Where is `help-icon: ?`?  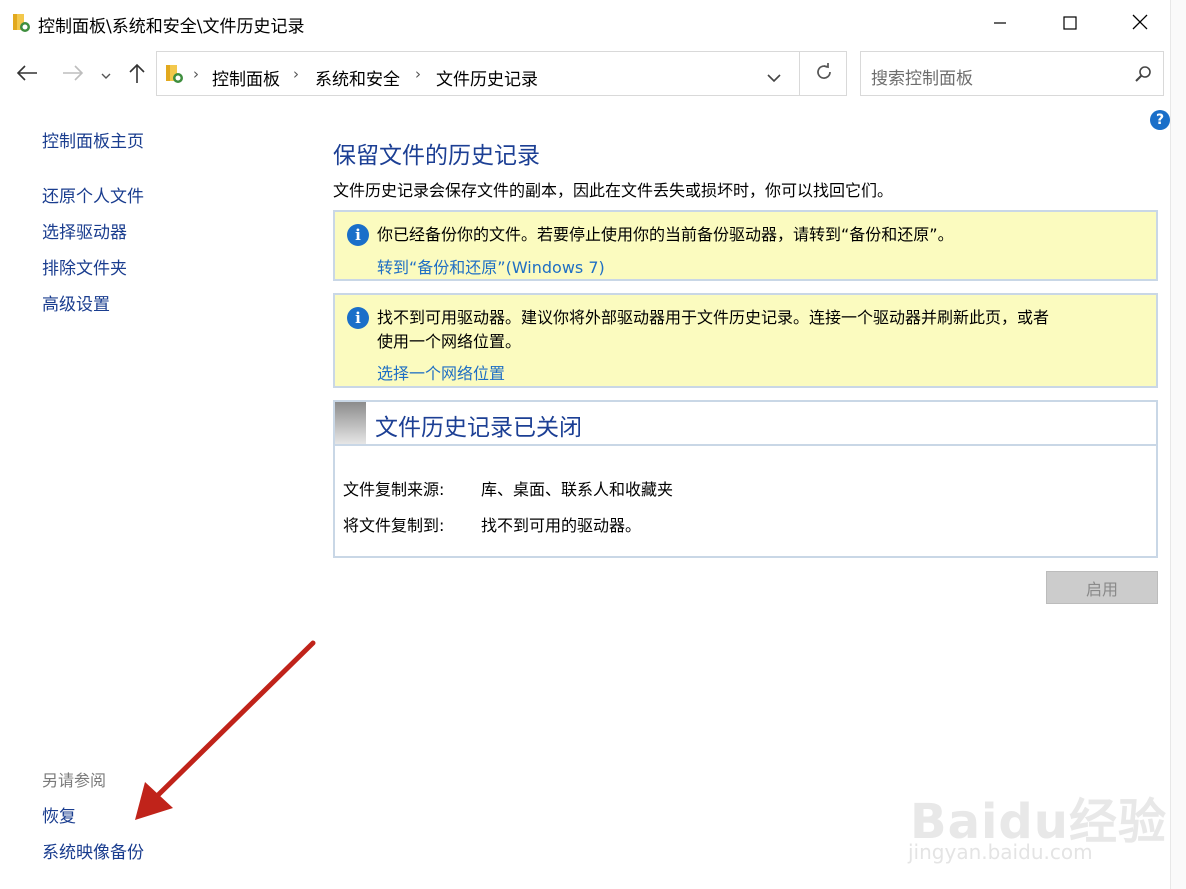 help-icon: ? is located at coordinates (1160, 120).